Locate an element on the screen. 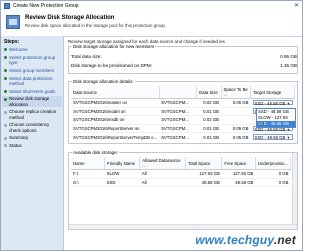 The height and width of the screenshot is (252, 320). available-storage-heading: Available disk storage: is located at coordinates (95, 152).